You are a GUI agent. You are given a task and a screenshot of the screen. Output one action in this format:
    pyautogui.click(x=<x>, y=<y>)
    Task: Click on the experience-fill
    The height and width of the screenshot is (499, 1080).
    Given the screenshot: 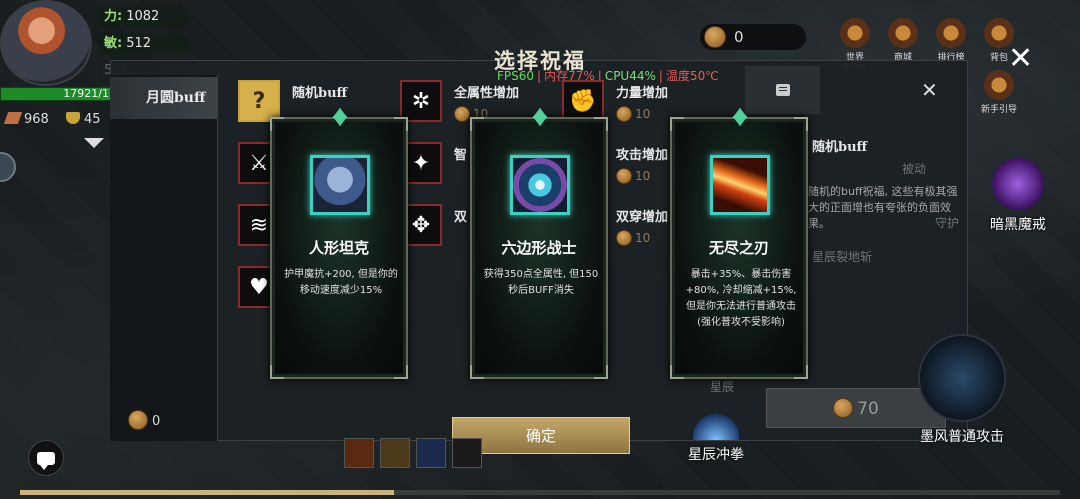 What is the action you would take?
    pyautogui.click(x=207, y=492)
    